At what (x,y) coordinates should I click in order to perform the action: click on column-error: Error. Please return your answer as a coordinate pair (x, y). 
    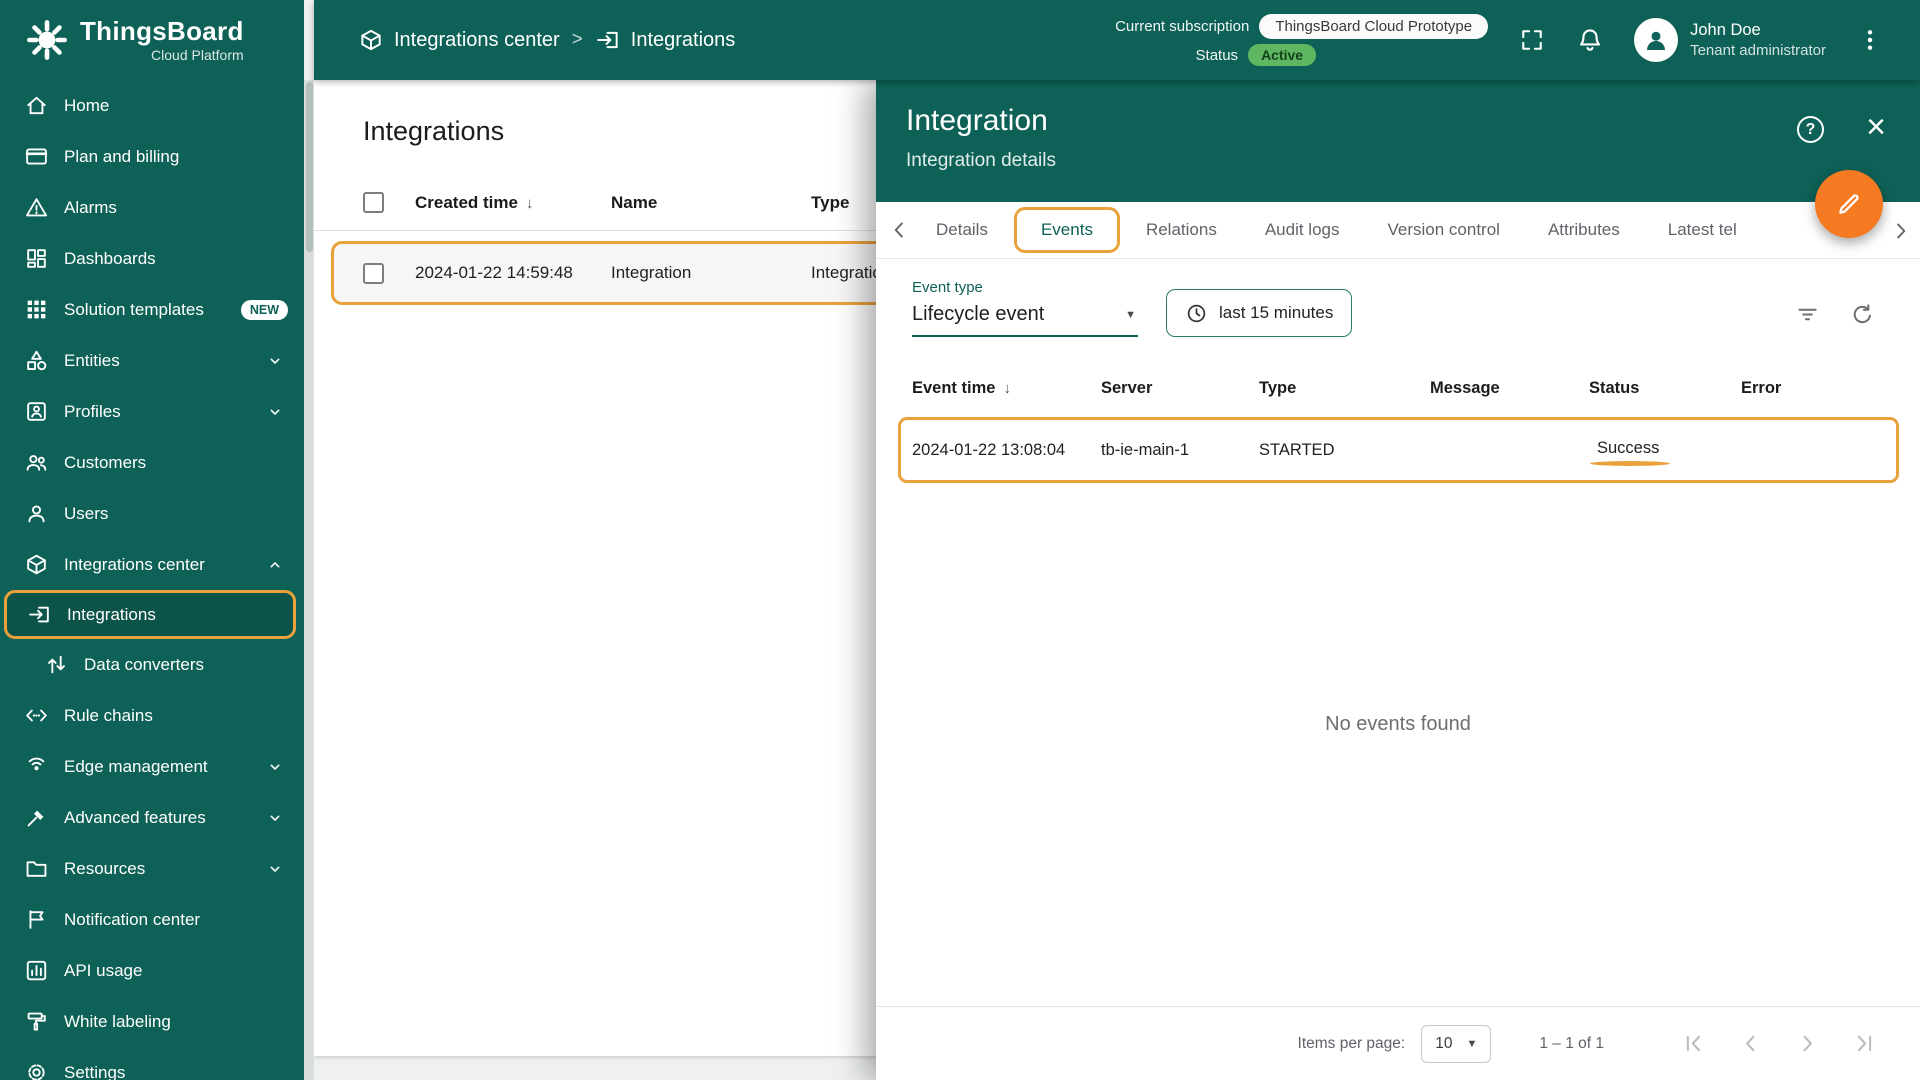
    Looking at the image, I should click on (1830, 388).